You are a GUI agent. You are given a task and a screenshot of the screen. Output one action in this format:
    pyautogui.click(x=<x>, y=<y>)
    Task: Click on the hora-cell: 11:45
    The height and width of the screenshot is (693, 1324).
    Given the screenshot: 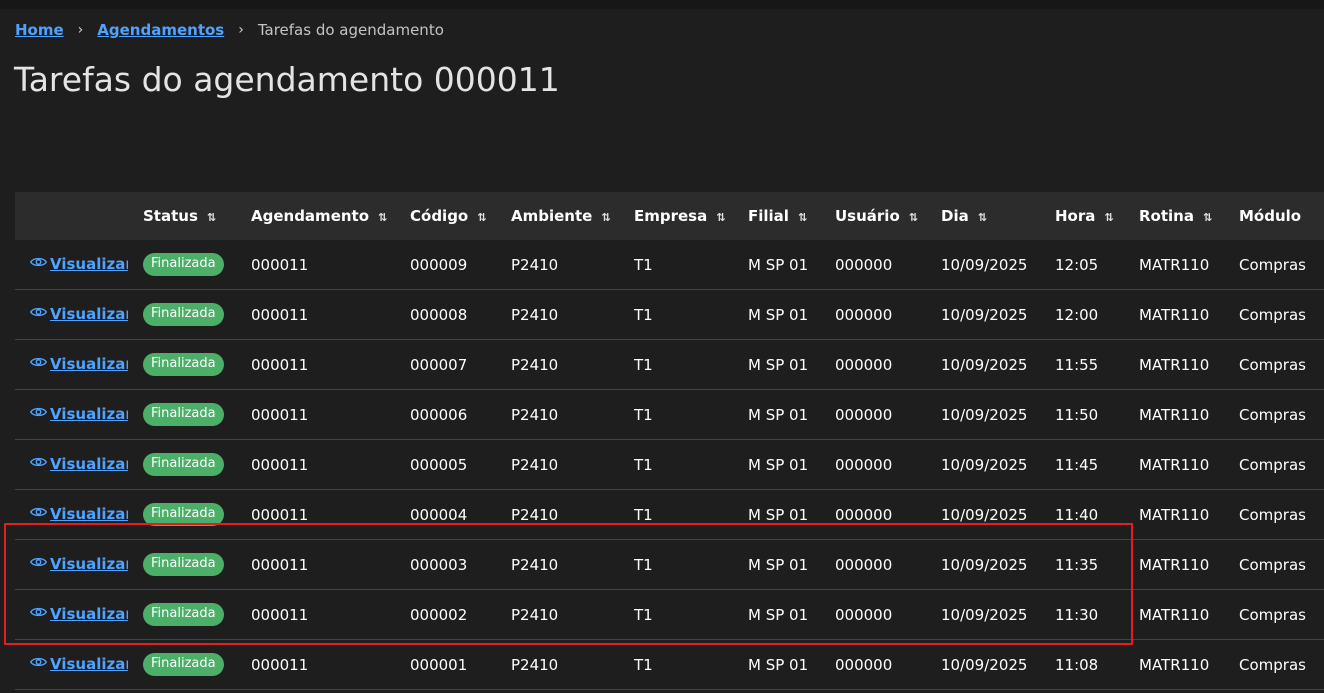 What is the action you would take?
    pyautogui.click(x=1077, y=464)
    